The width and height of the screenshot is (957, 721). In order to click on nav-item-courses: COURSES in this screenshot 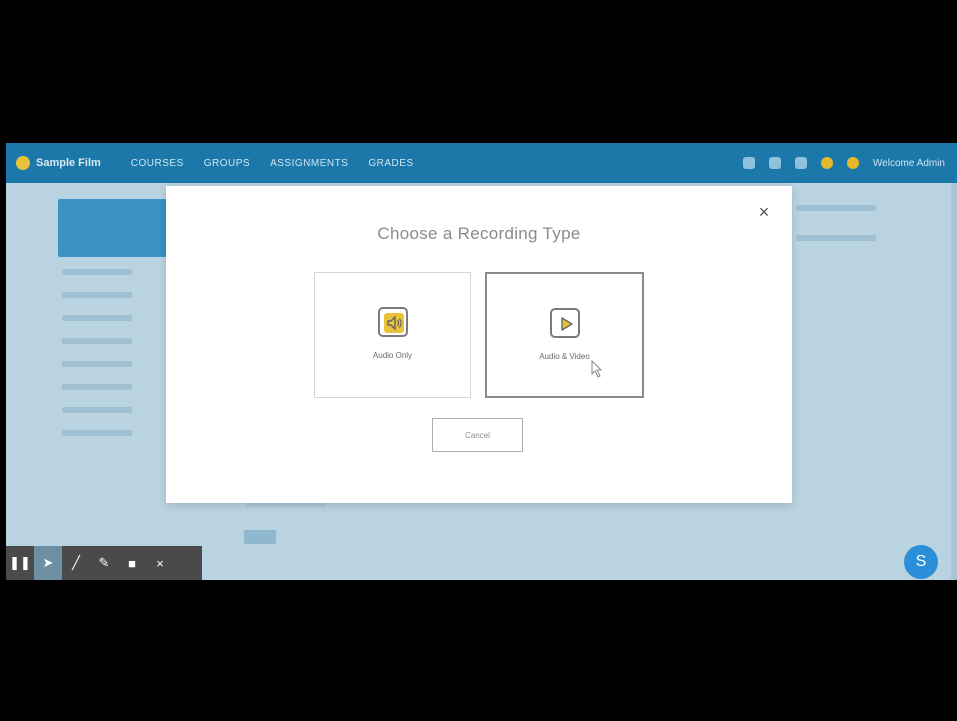, I will do `click(157, 163)`.